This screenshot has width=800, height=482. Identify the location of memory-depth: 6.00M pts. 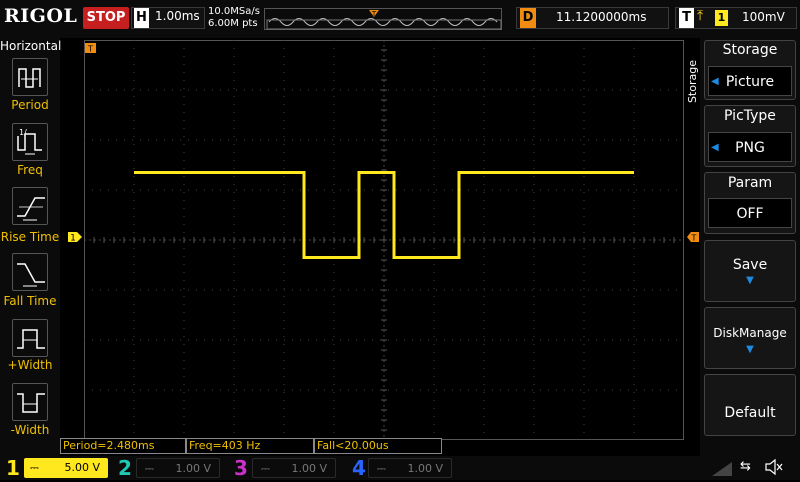
(233, 23).